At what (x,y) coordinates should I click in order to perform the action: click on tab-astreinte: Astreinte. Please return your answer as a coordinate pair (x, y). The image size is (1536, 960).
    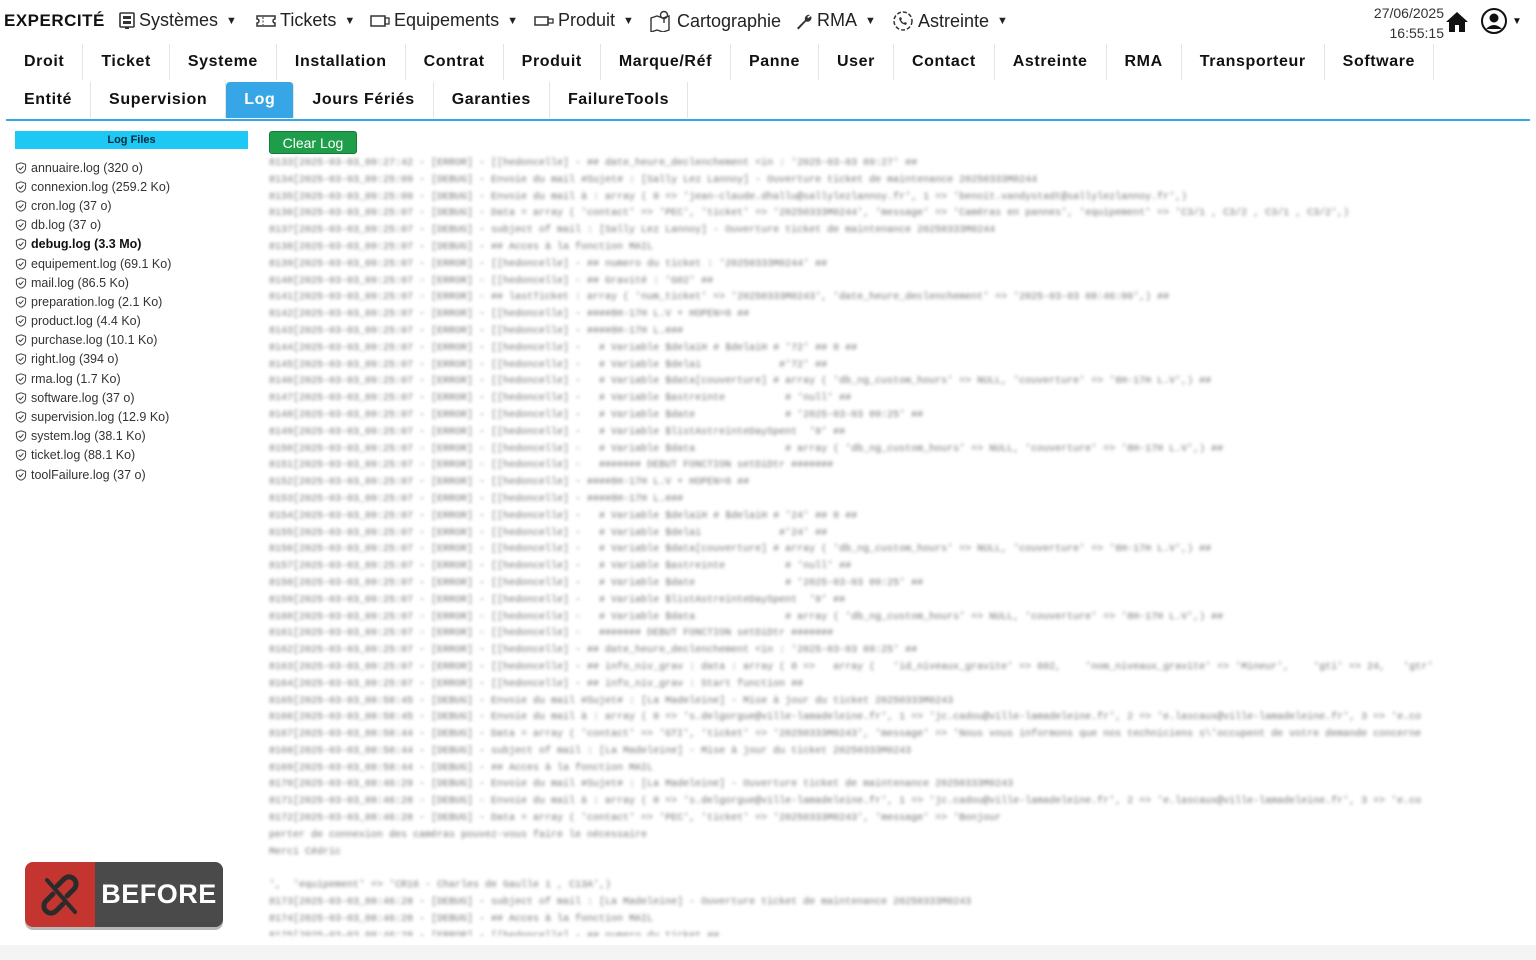
    Looking at the image, I should click on (1051, 62).